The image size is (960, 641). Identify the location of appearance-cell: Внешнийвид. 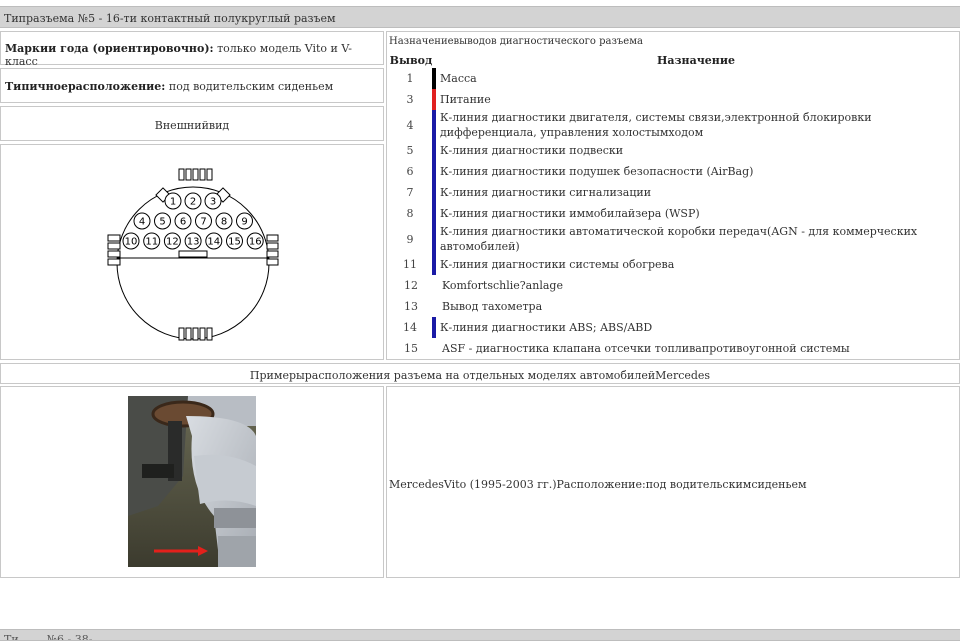
(192, 123).